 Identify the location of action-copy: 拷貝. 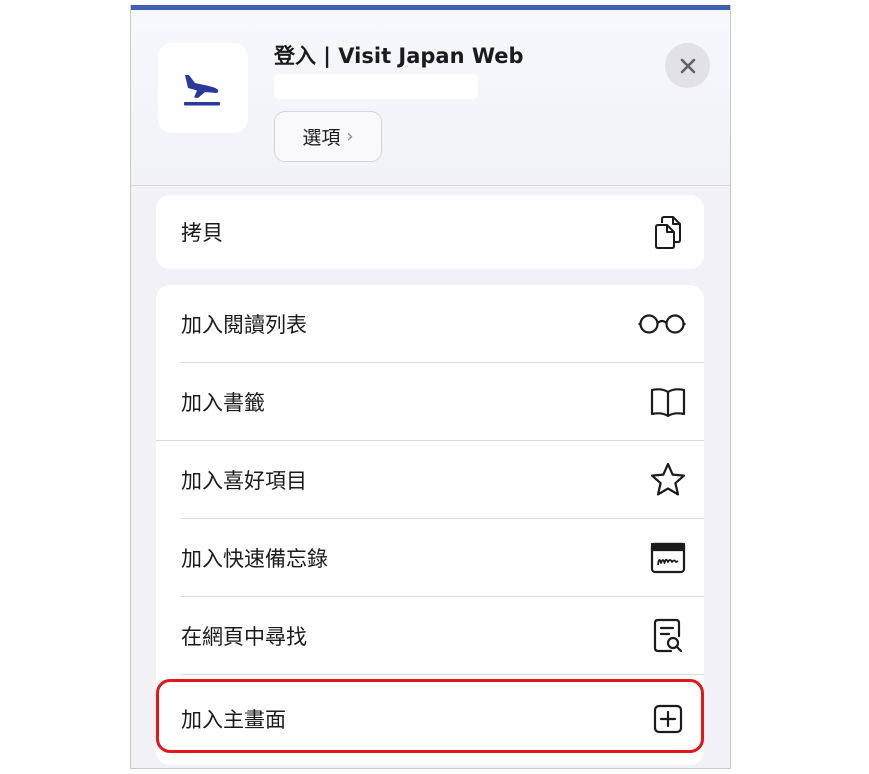
(430, 232).